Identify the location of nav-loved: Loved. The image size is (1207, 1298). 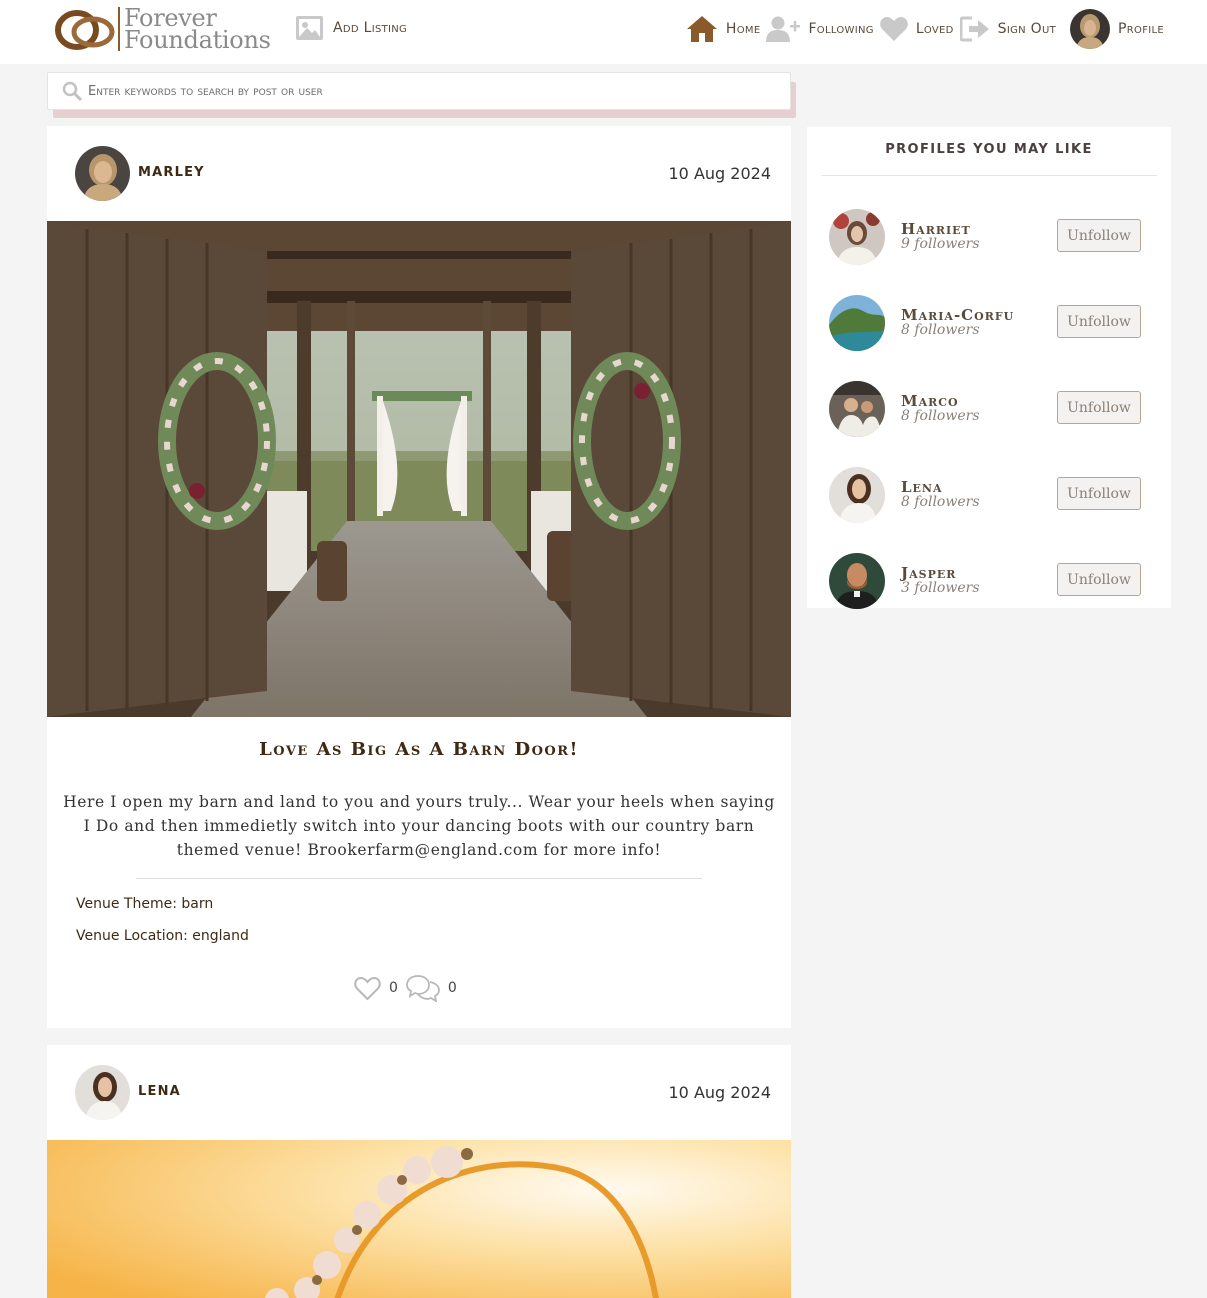
(916, 29).